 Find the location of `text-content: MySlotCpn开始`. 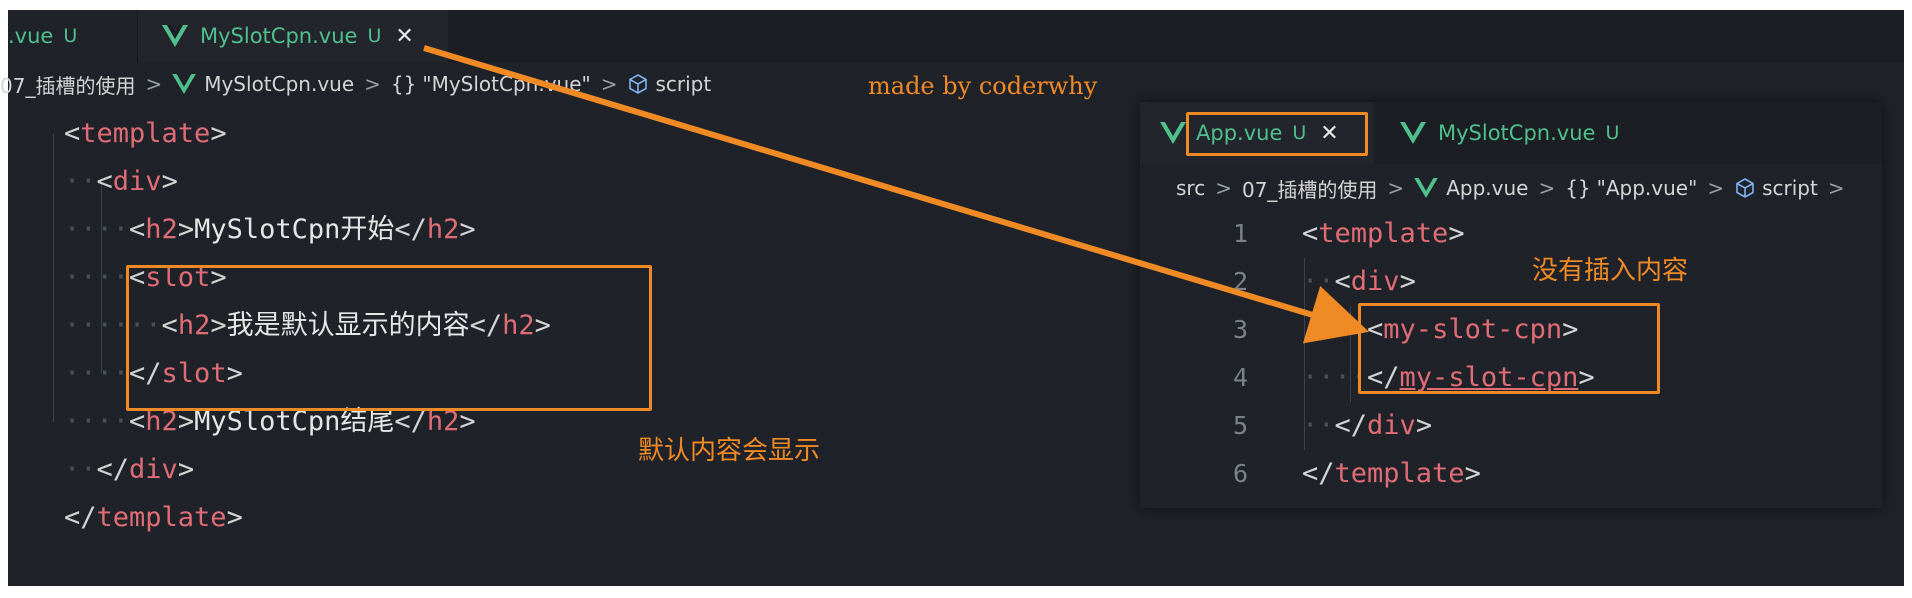

text-content: MySlotCpn开始 is located at coordinates (294, 229).